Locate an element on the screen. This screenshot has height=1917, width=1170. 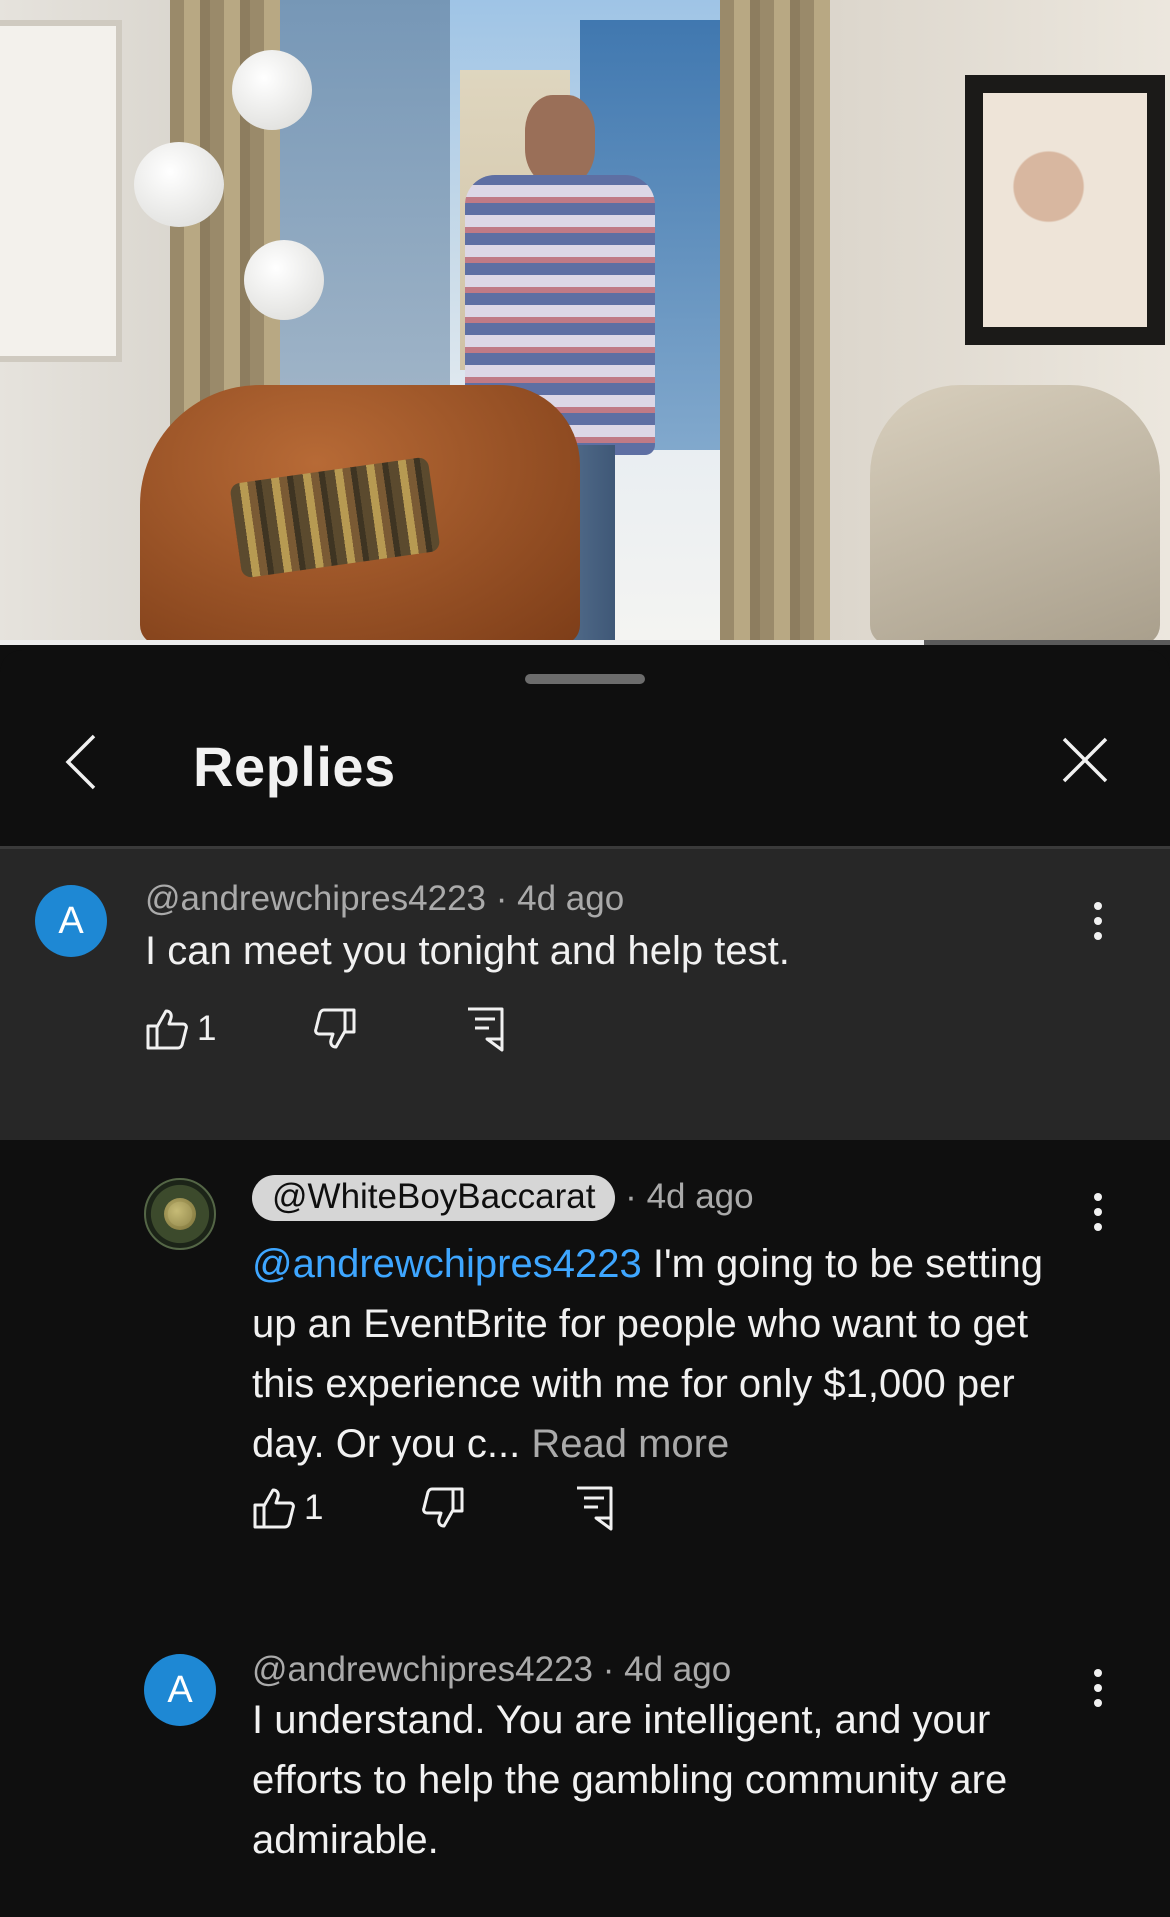
back-button is located at coordinates (82, 762).